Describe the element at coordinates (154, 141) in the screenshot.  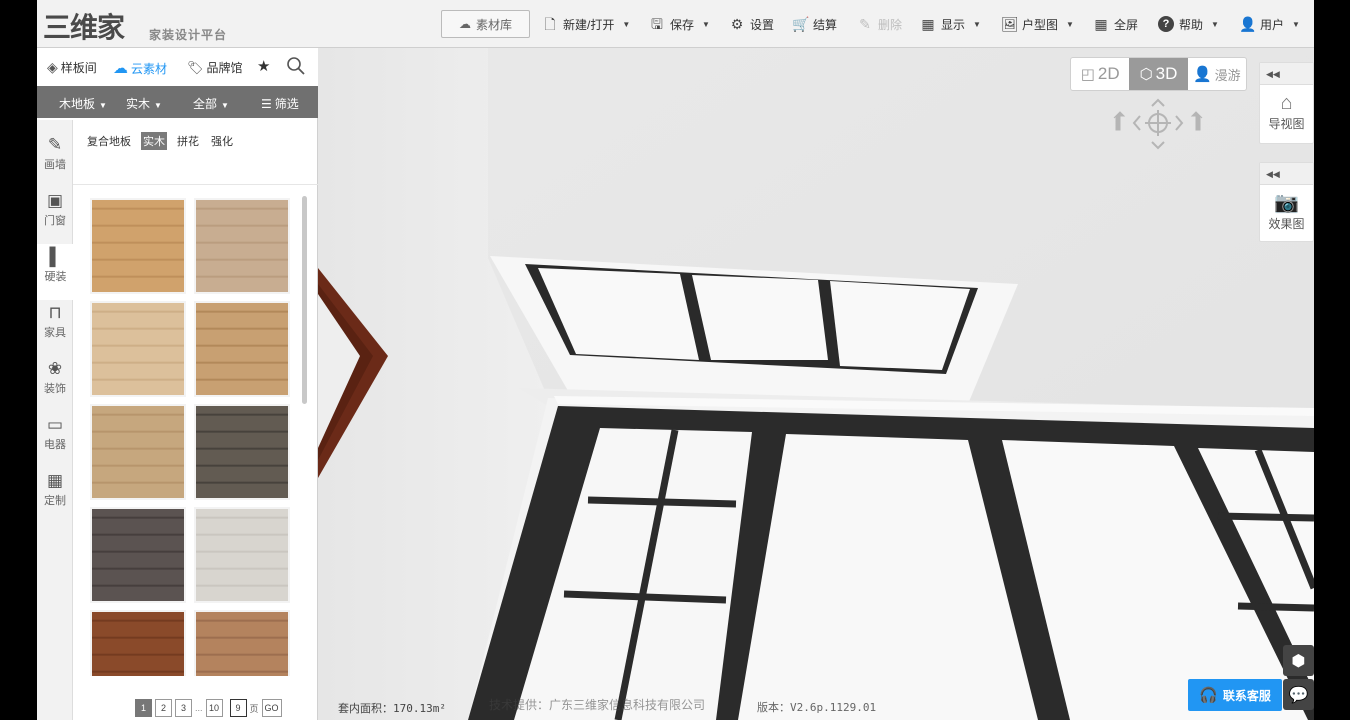
I see `subfilter-item: 实木` at that location.